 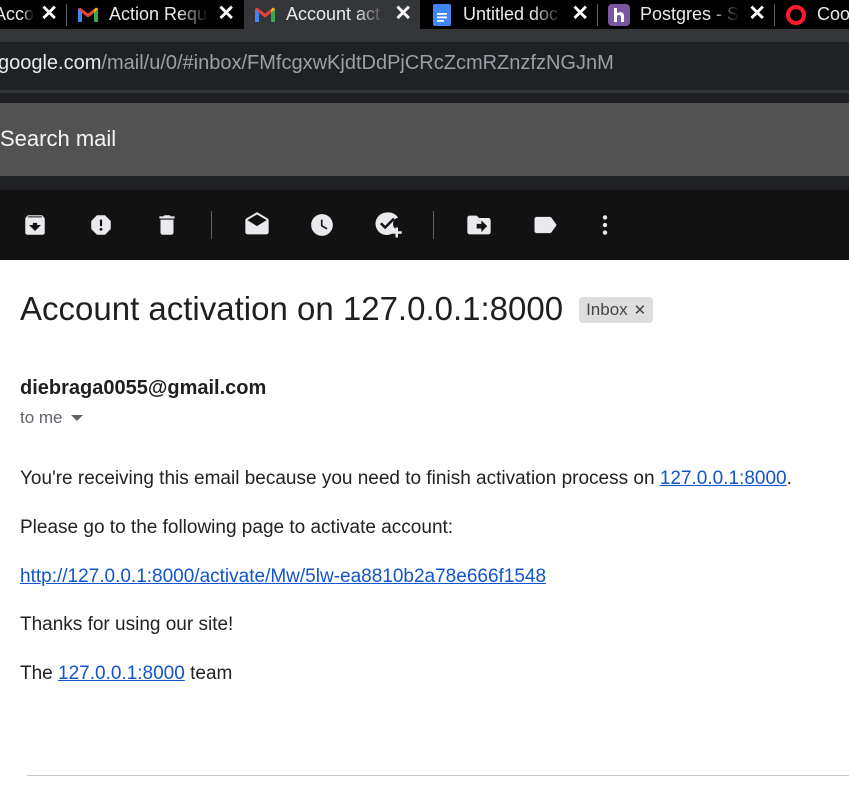 I want to click on paragraph-text: The, so click(x=39, y=673).